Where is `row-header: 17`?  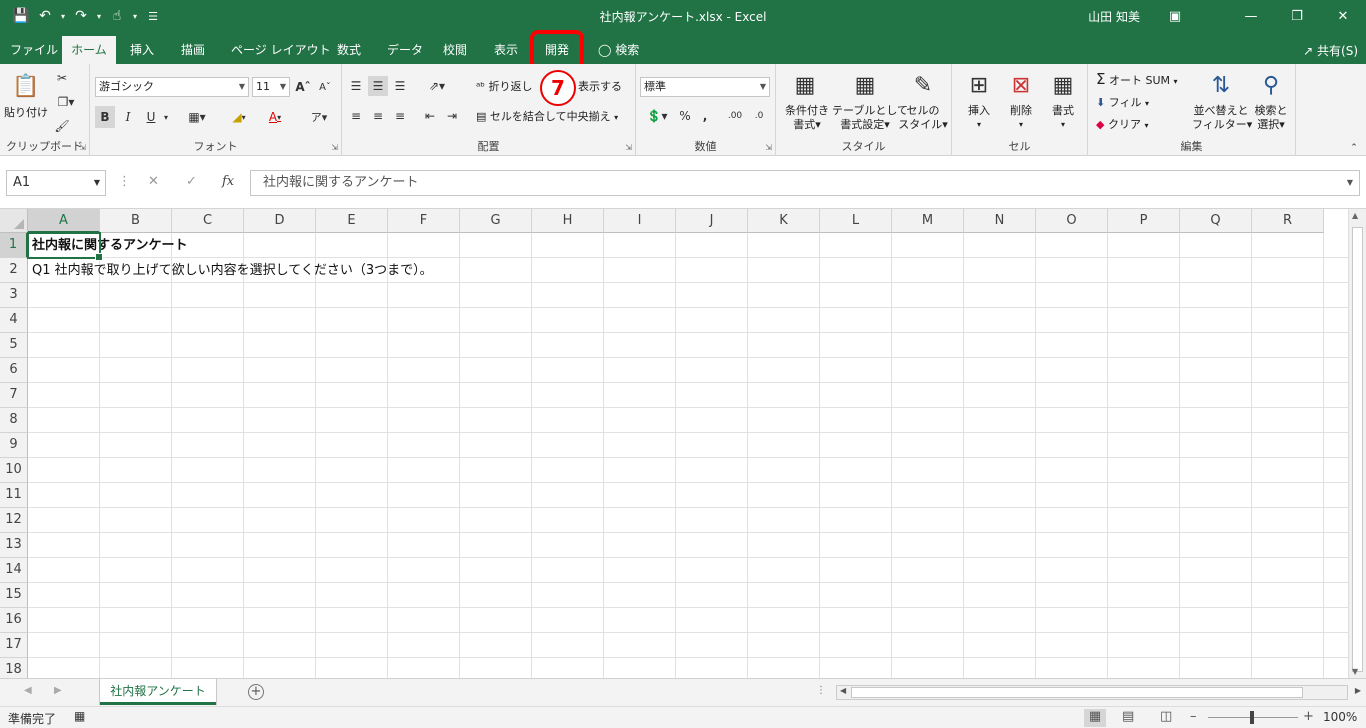
row-header: 17 is located at coordinates (14, 645).